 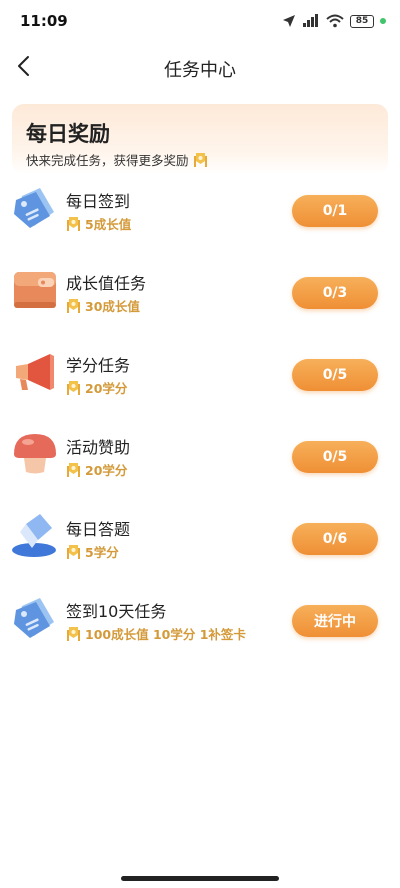 I want to click on mushroom-icon, so click(x=35, y=454).